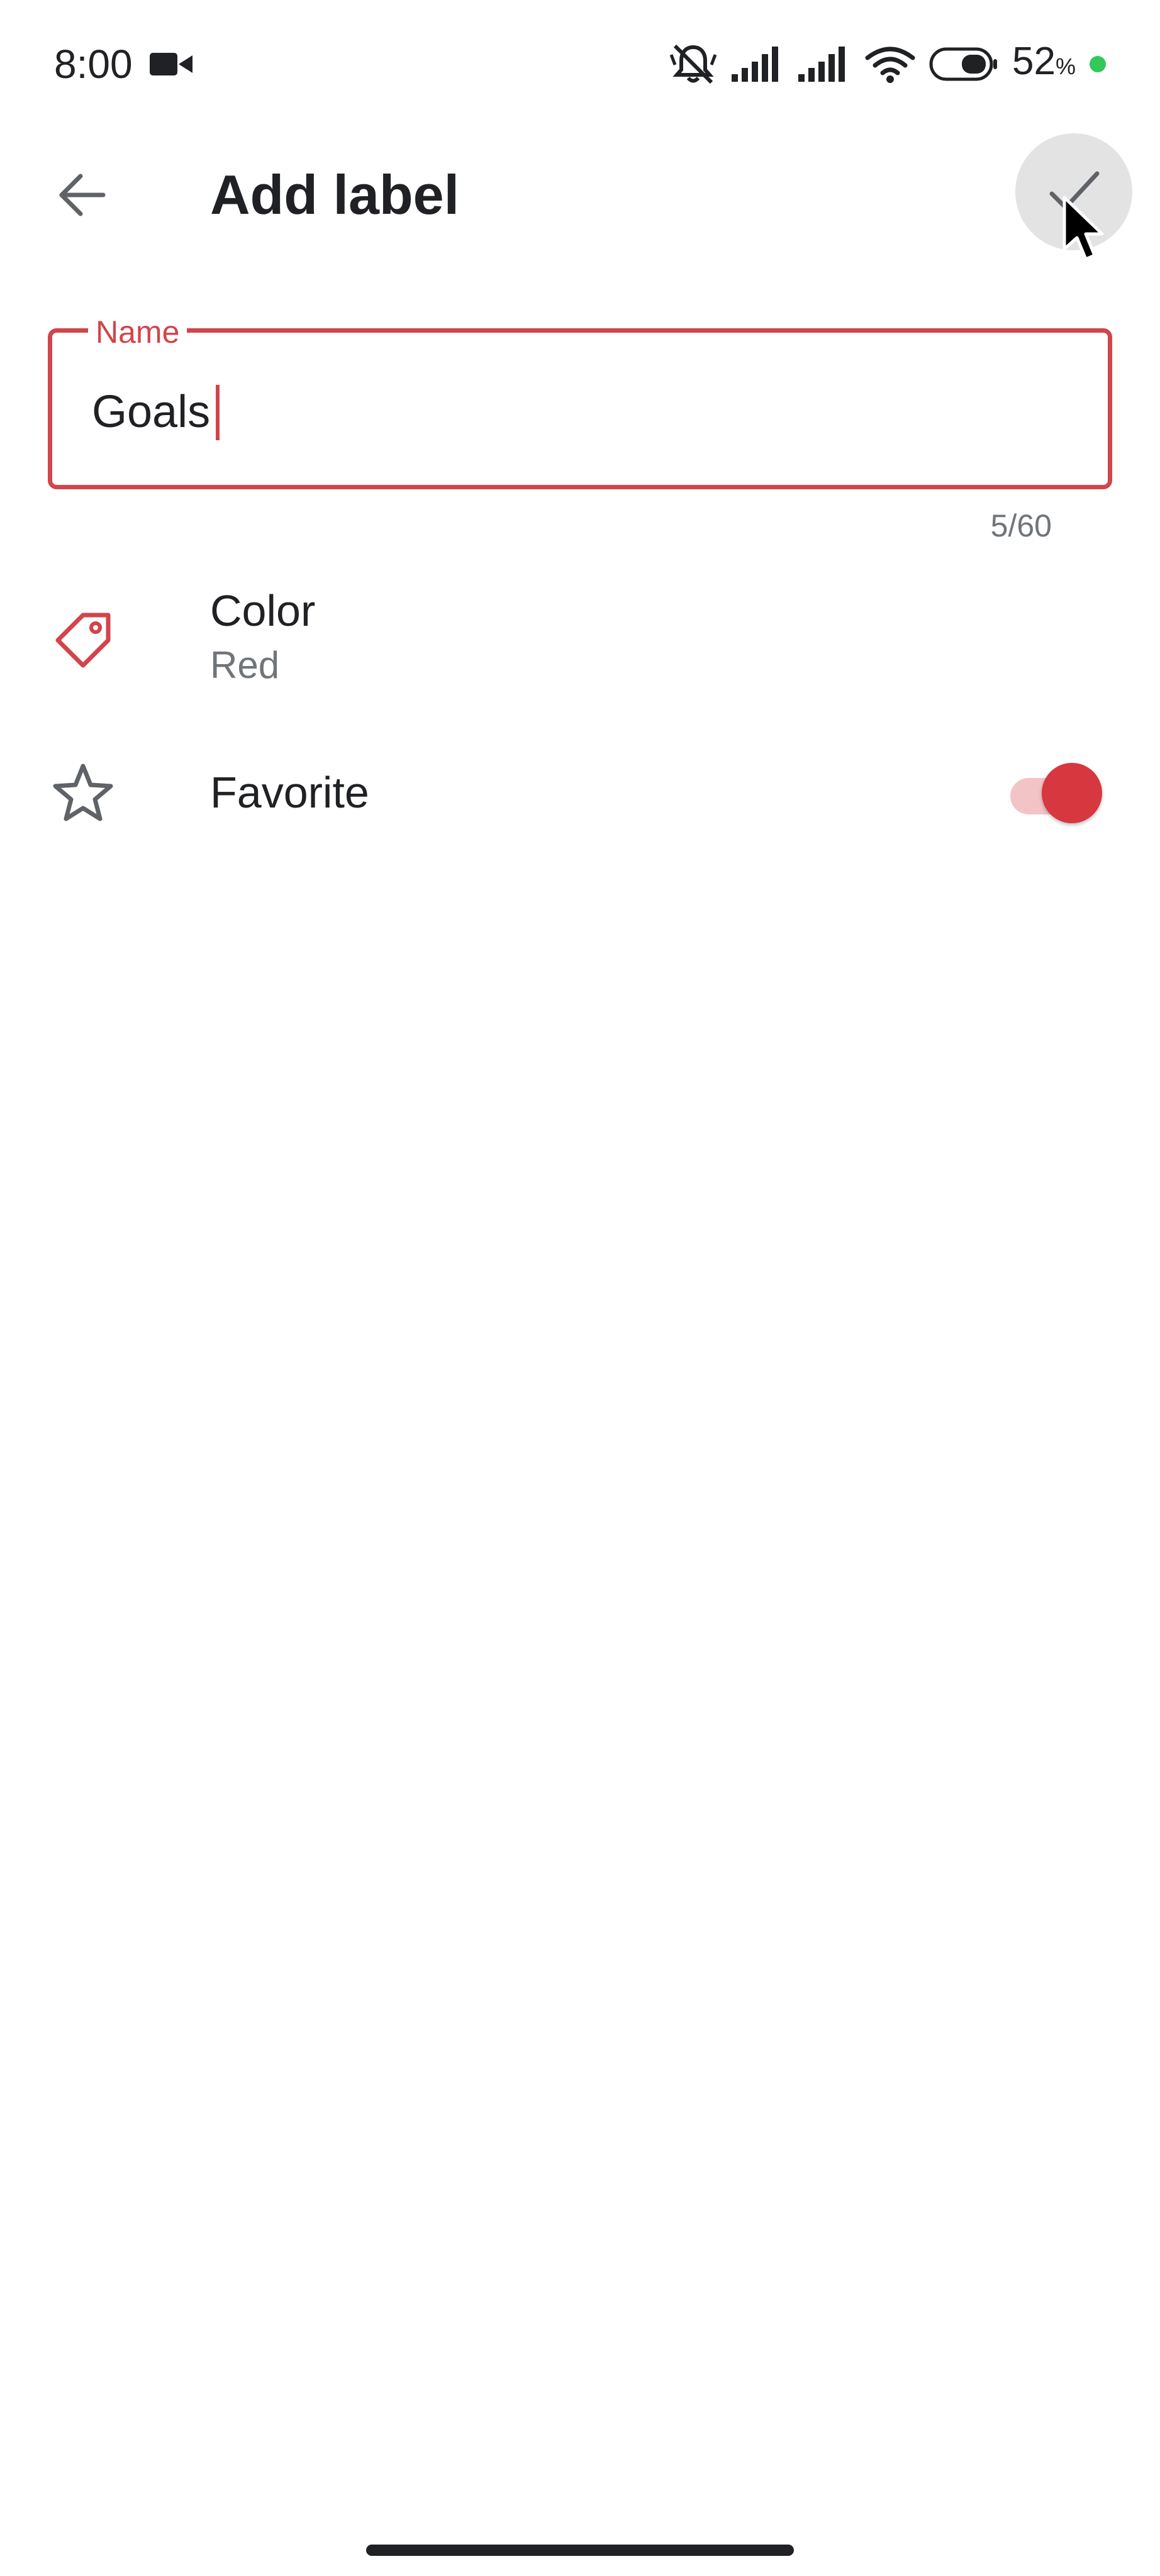 This screenshot has width=1160, height=2576. What do you see at coordinates (1065, 66) in the screenshot?
I see `battery-unit: %` at bounding box center [1065, 66].